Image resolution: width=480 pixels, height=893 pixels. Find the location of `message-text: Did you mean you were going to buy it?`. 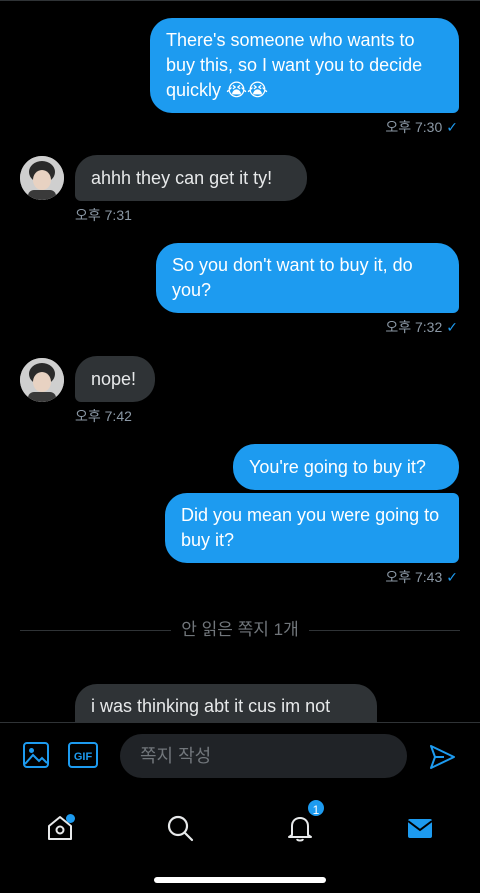

message-text: Did you mean you were going to buy it? is located at coordinates (310, 527).